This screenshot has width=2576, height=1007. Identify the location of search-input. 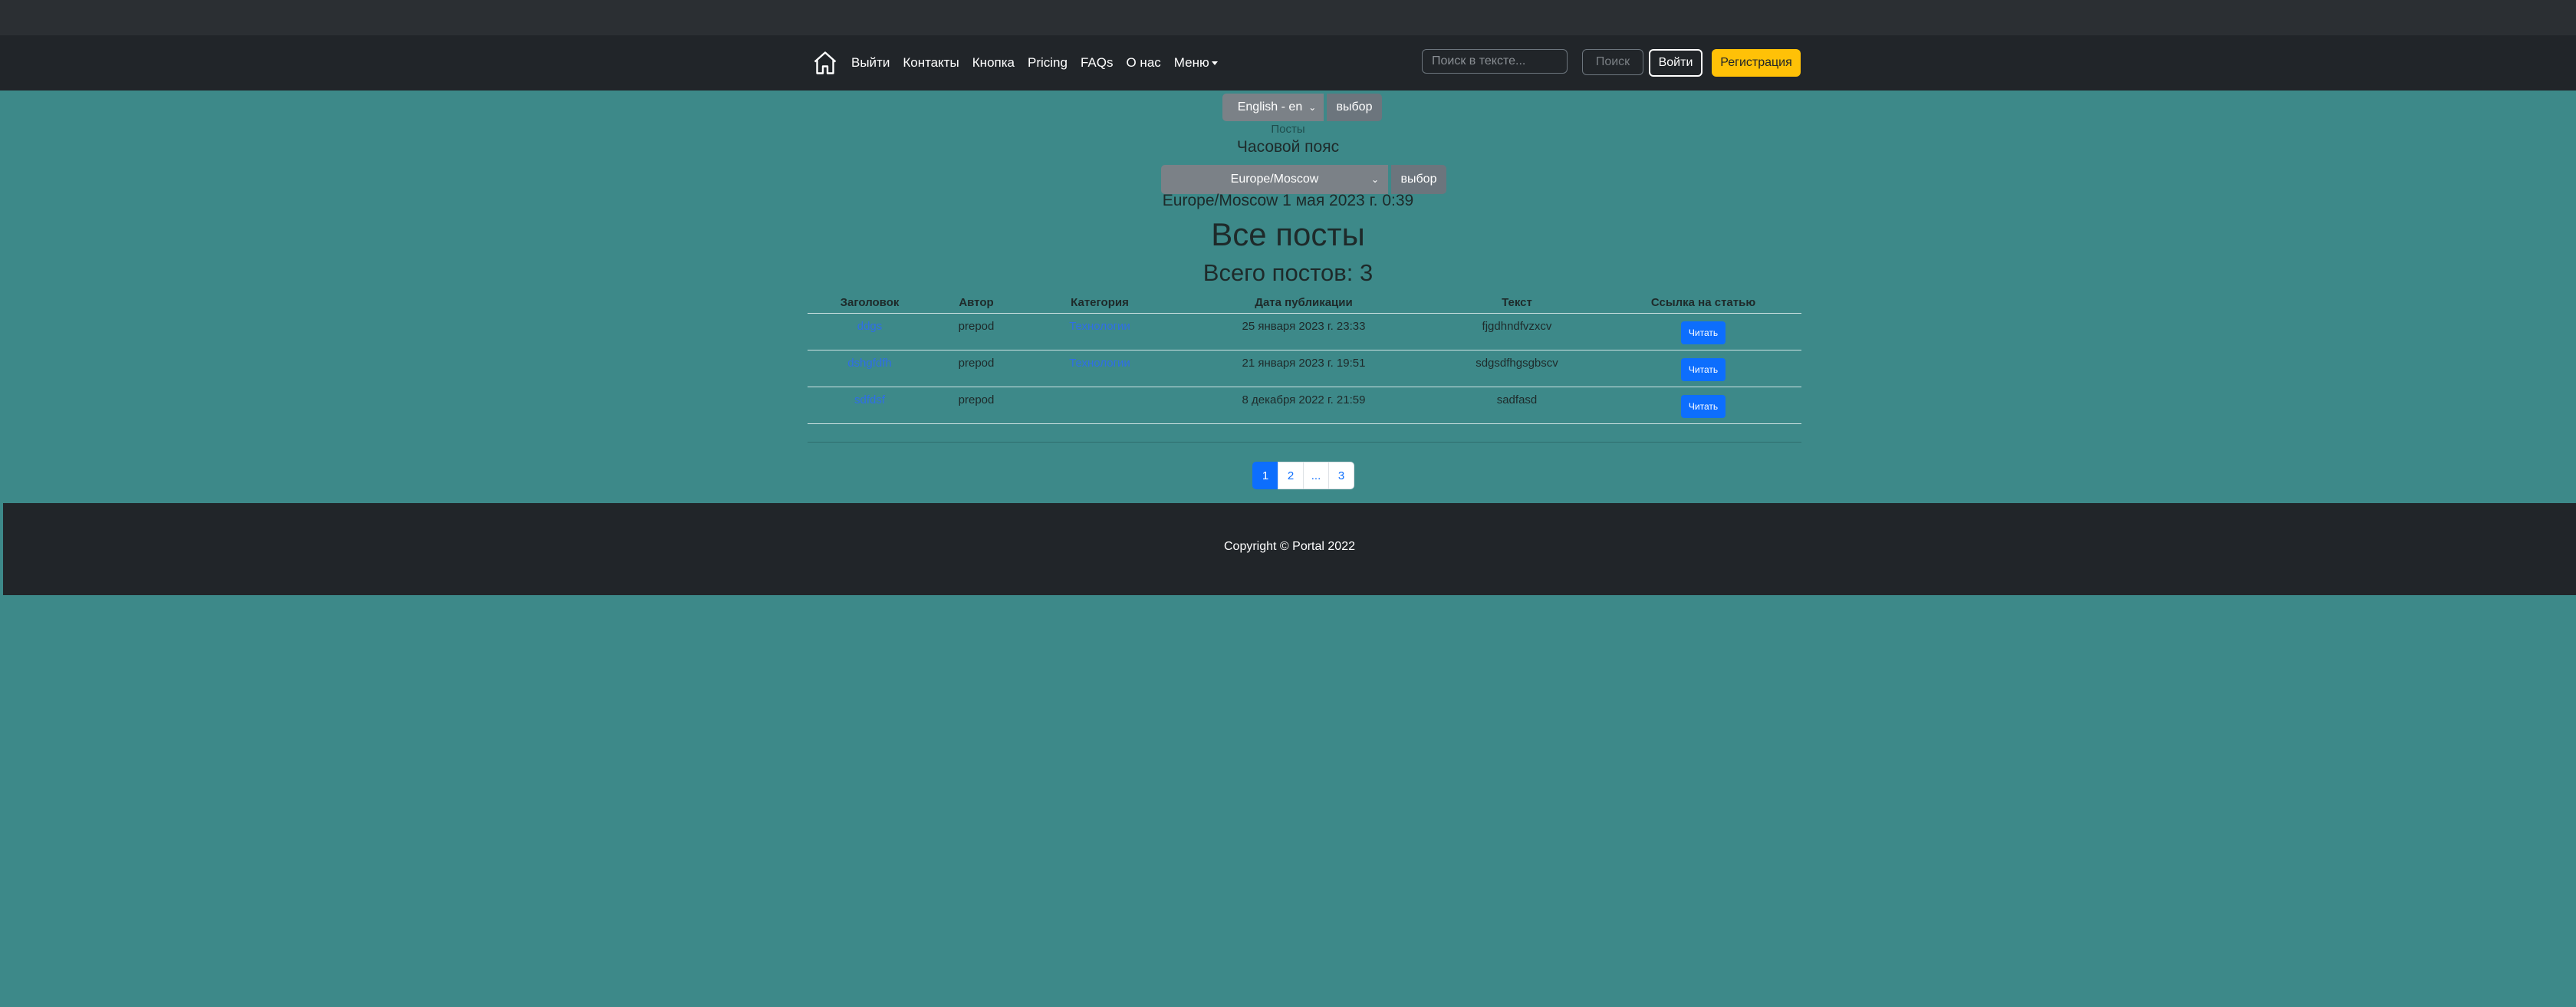
(1495, 61).